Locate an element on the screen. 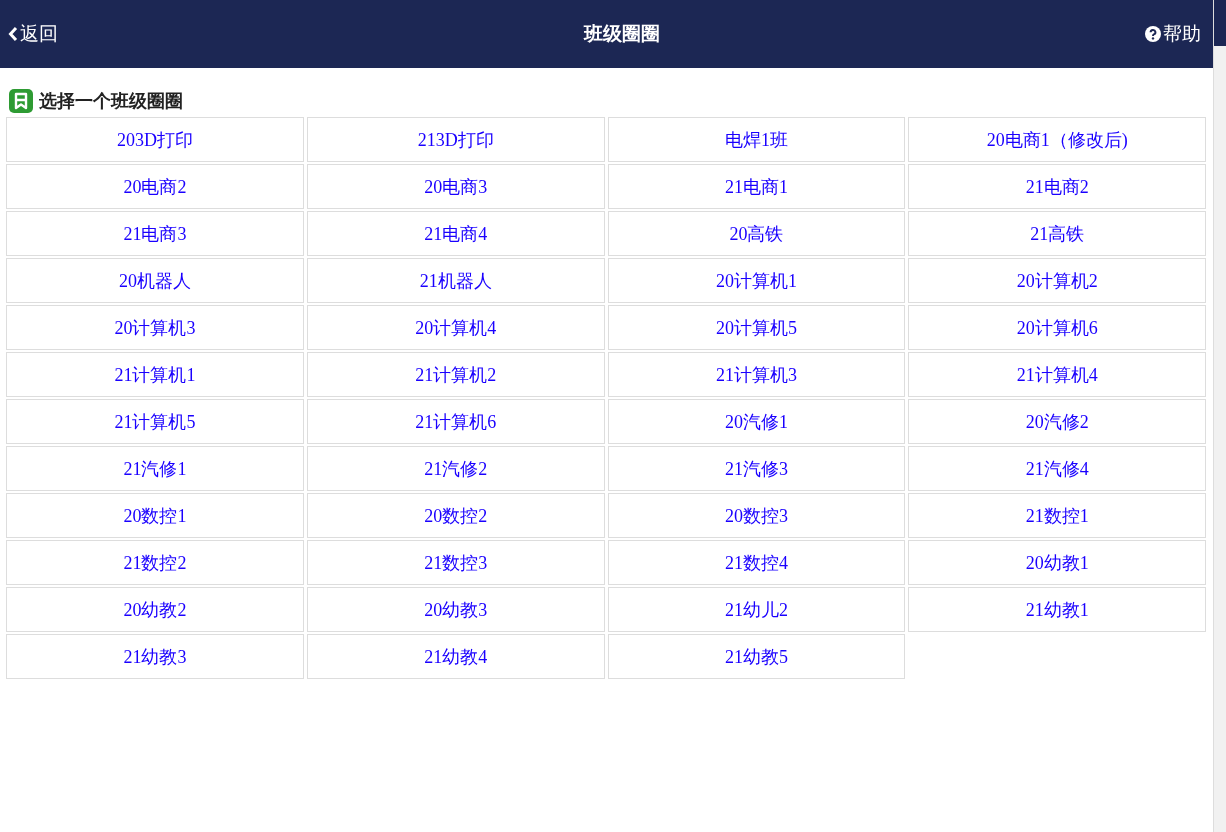 This screenshot has height=832, width=1226. class-link: 20数控2 is located at coordinates (455, 515).